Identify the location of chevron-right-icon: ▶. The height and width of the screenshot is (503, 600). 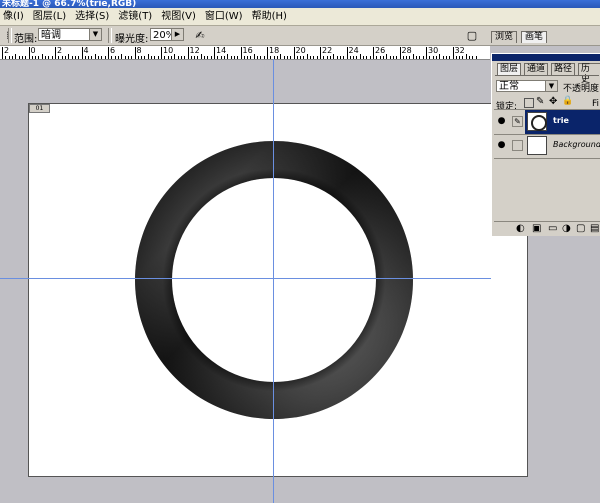
(177, 34).